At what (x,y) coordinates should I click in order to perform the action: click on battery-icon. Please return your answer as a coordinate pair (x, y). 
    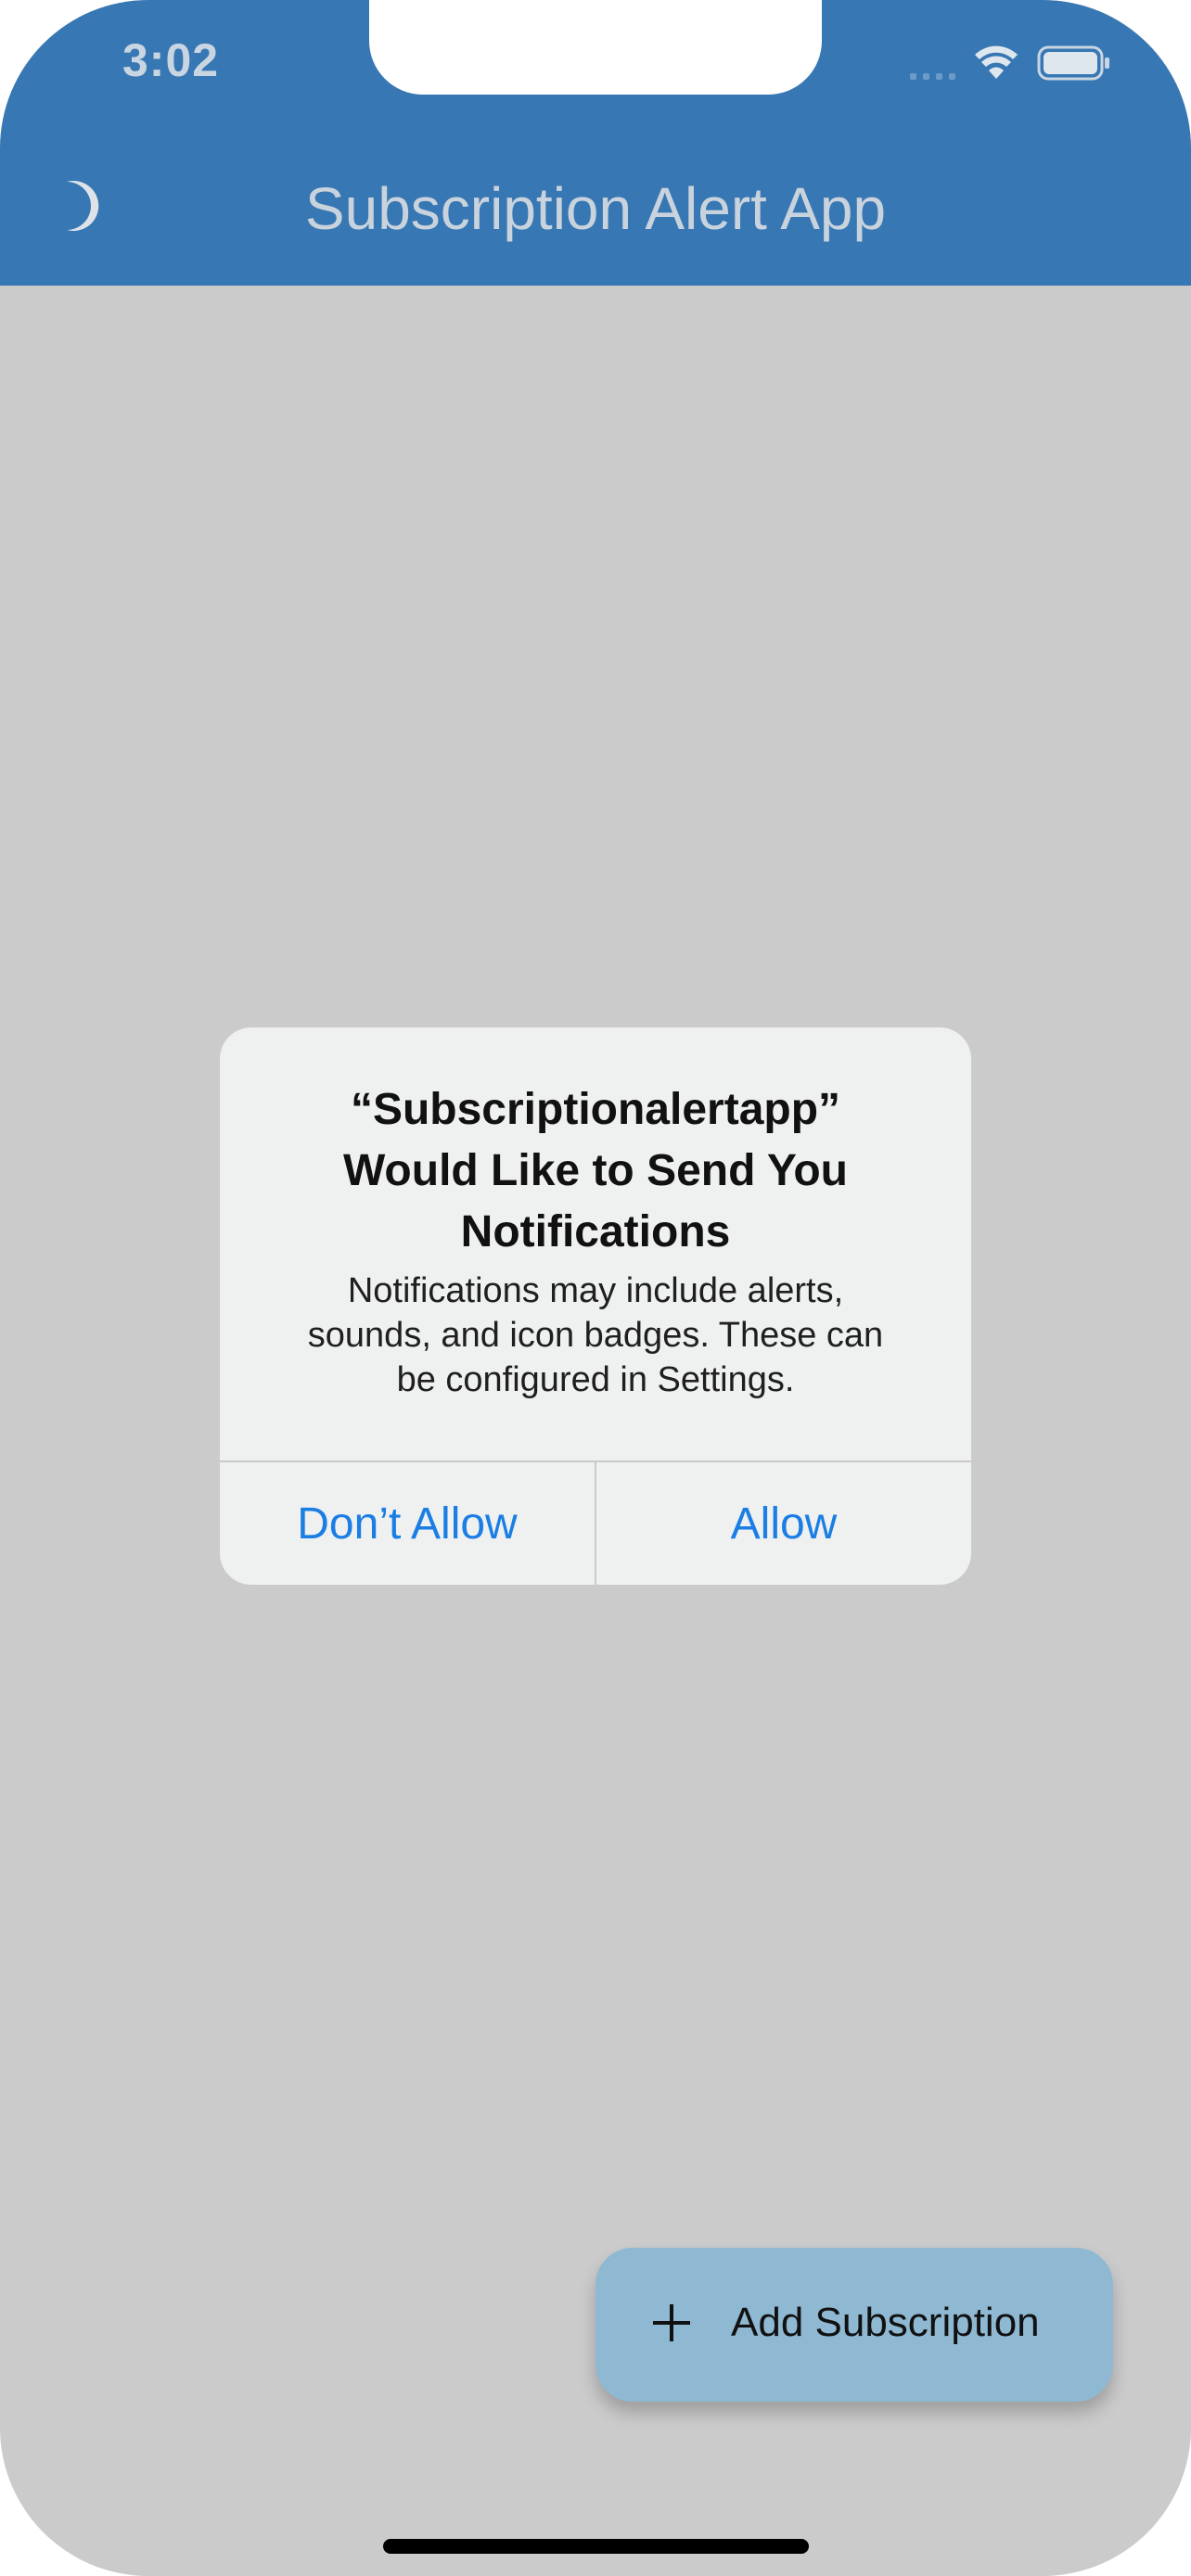
    Looking at the image, I should click on (1073, 63).